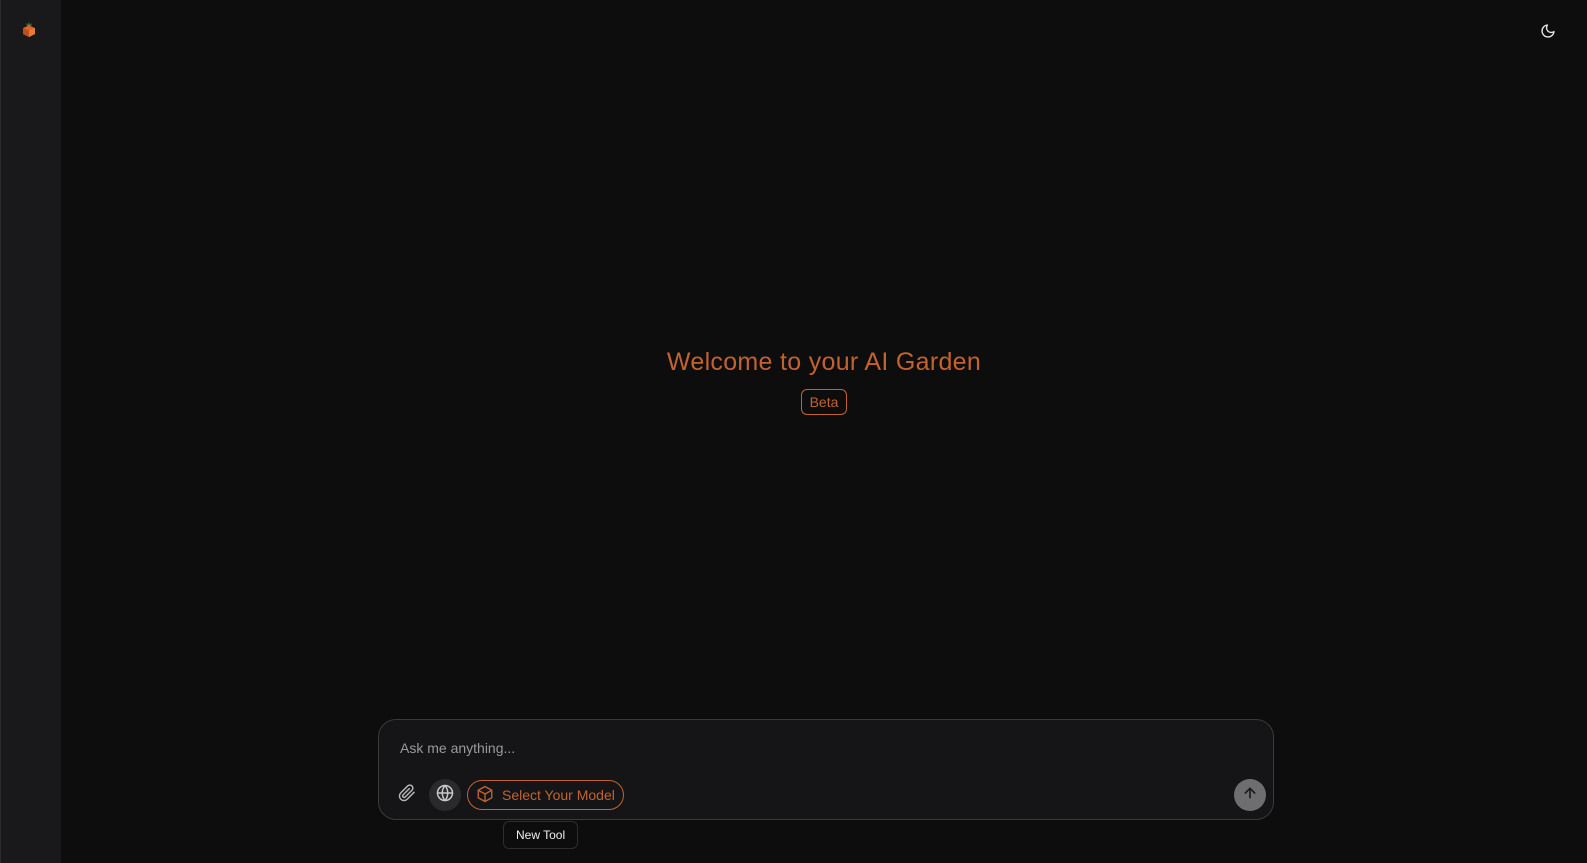  I want to click on select-model-label: Select Your Model, so click(558, 795).